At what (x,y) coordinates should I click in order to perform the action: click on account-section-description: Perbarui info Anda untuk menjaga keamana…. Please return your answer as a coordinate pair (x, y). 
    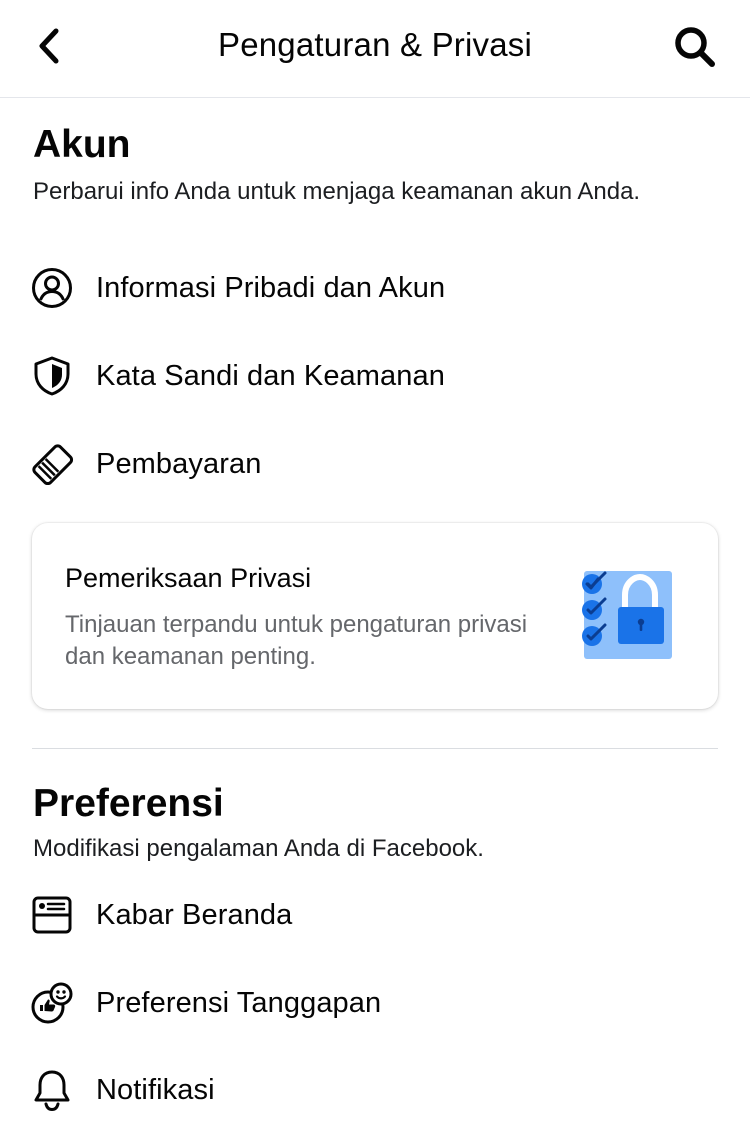
    Looking at the image, I should click on (337, 191).